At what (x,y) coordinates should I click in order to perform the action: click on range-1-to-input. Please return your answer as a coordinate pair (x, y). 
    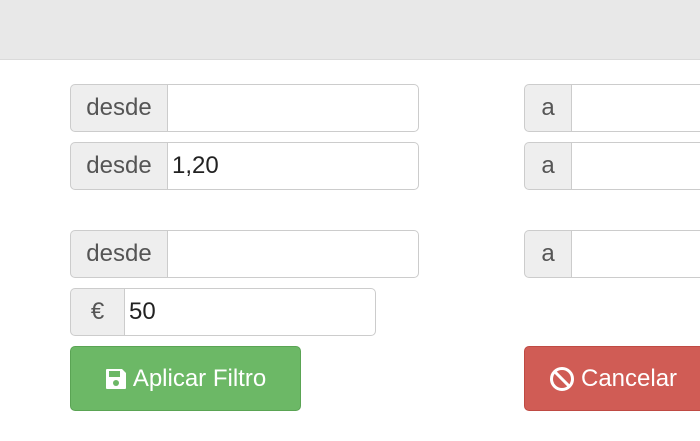
    Looking at the image, I should click on (635, 108).